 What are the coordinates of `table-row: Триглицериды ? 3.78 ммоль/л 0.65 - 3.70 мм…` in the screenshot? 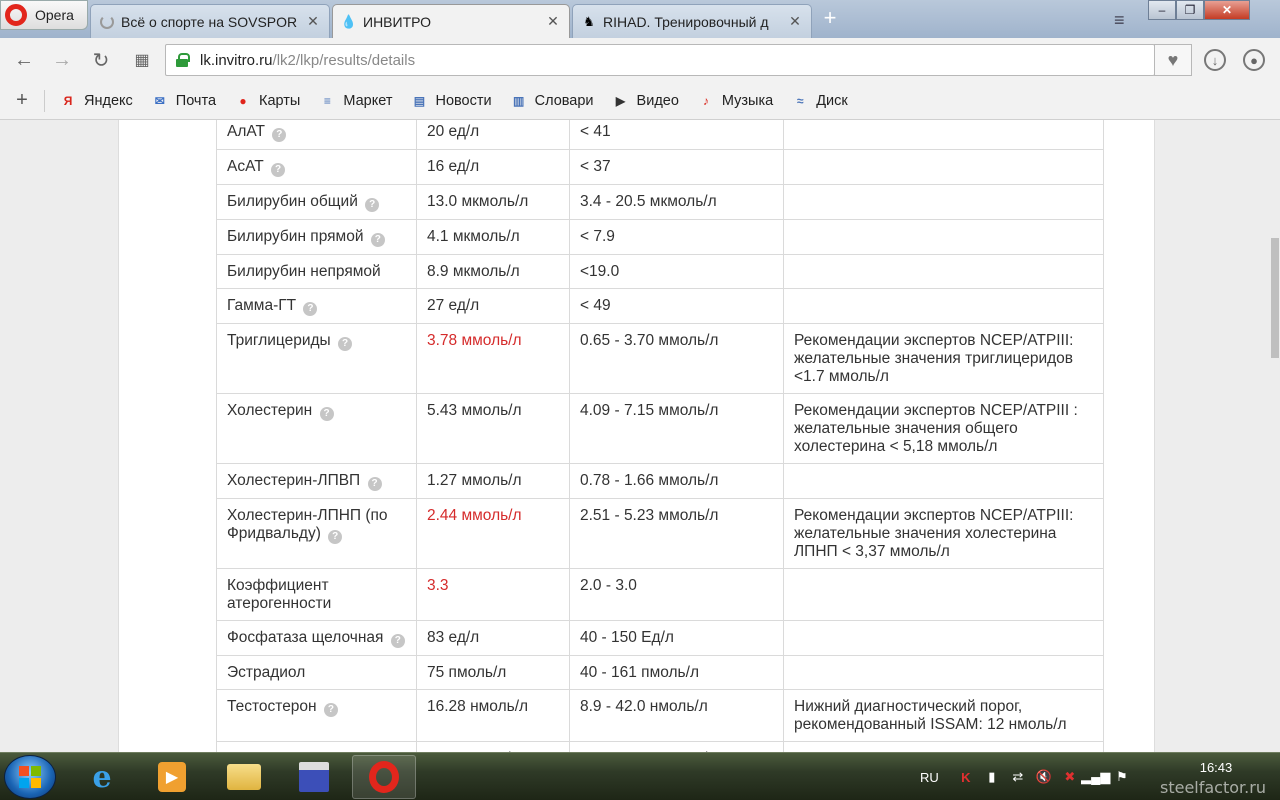 It's located at (660, 358).